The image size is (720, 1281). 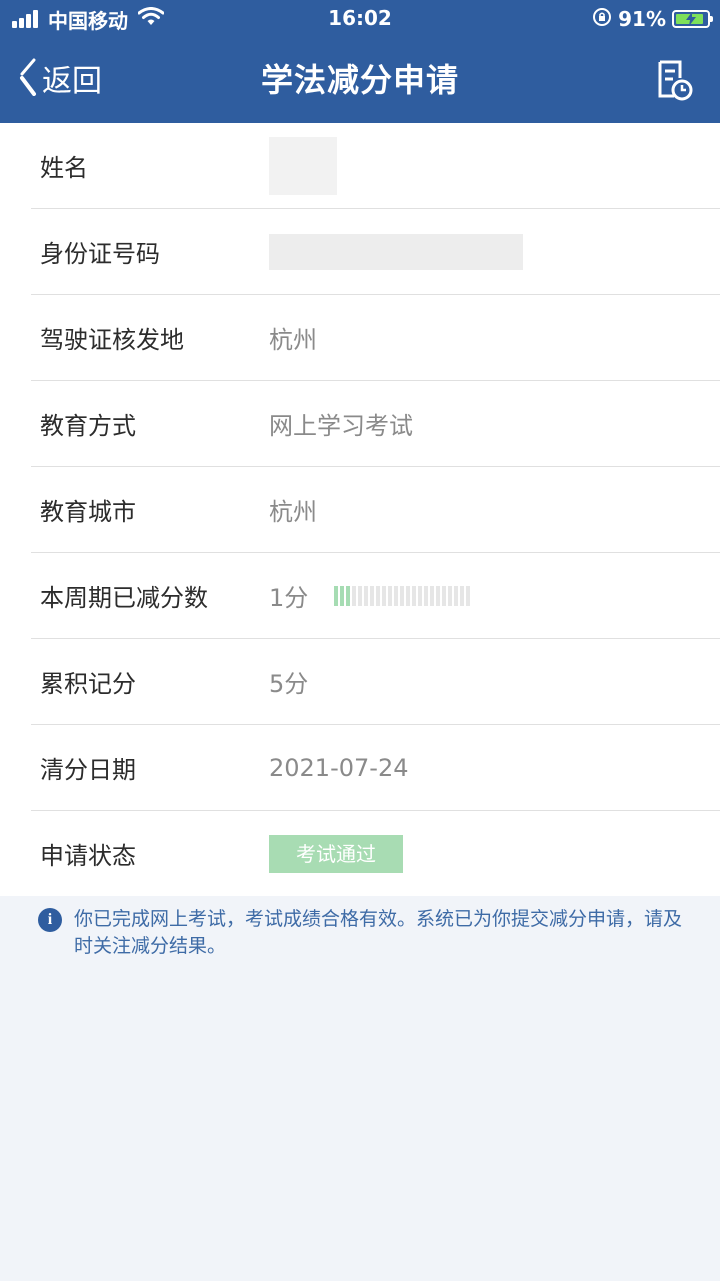 I want to click on app-header: 中国移动 16:02 91% 返回 学法减分申请, so click(x=360, y=61).